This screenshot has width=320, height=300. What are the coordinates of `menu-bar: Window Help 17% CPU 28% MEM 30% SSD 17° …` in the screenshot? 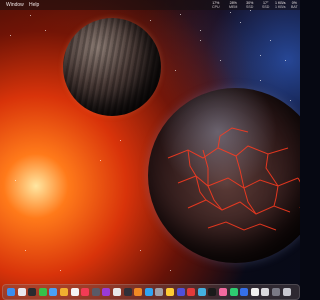 It's located at (150, 5).